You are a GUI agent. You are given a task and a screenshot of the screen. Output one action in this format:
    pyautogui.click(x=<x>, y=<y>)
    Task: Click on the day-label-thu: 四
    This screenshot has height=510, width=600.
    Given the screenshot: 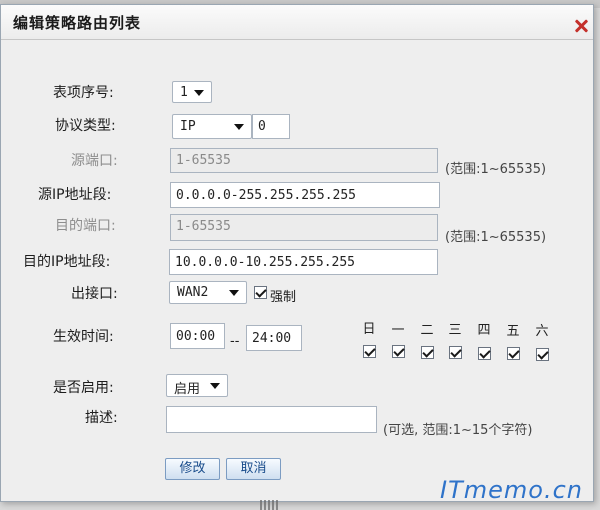 What is the action you would take?
    pyautogui.click(x=484, y=330)
    